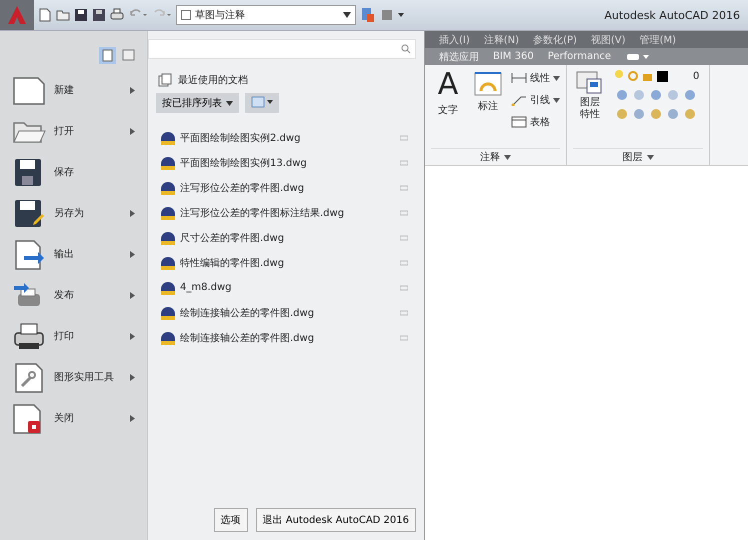 The height and width of the screenshot is (540, 748). What do you see at coordinates (76, 336) in the screenshot?
I see `menu-command: 打印` at bounding box center [76, 336].